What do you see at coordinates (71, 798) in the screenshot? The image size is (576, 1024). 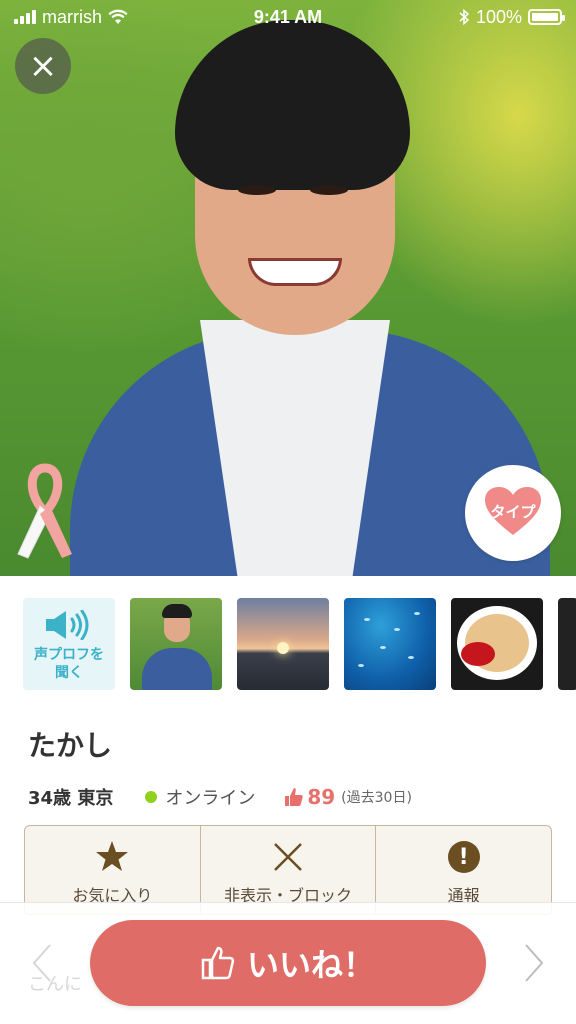 I see `age-location: 34歳 東京` at bounding box center [71, 798].